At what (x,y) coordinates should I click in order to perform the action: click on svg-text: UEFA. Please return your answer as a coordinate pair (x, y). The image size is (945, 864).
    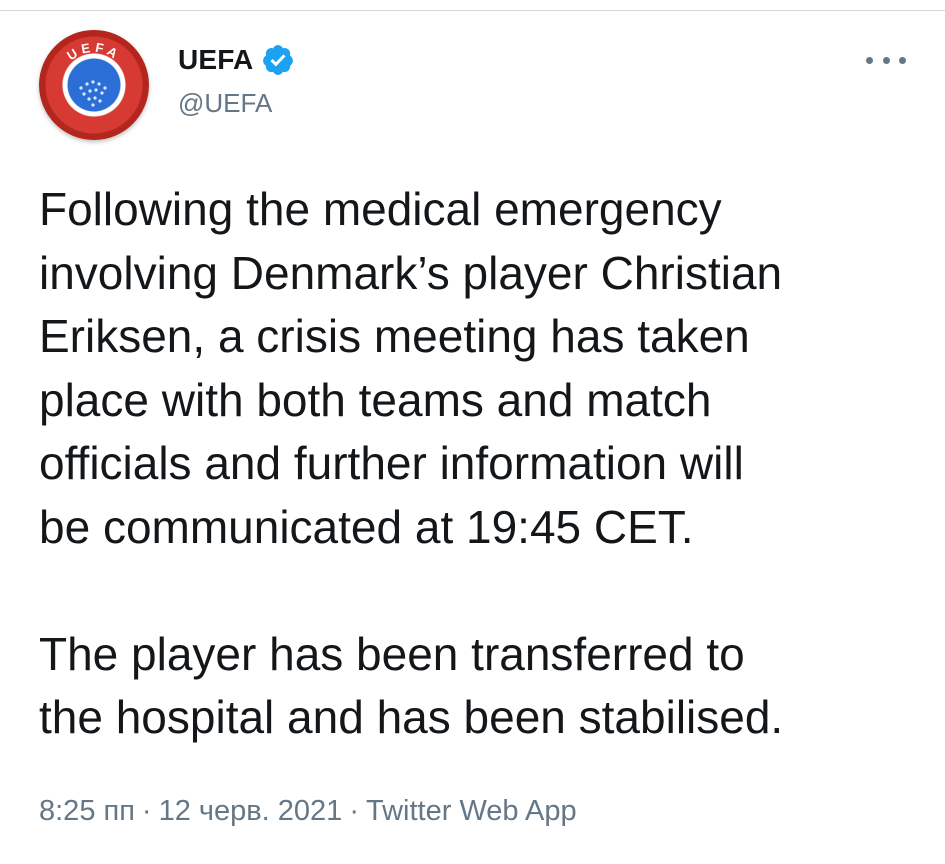
    Looking at the image, I should click on (94, 52).